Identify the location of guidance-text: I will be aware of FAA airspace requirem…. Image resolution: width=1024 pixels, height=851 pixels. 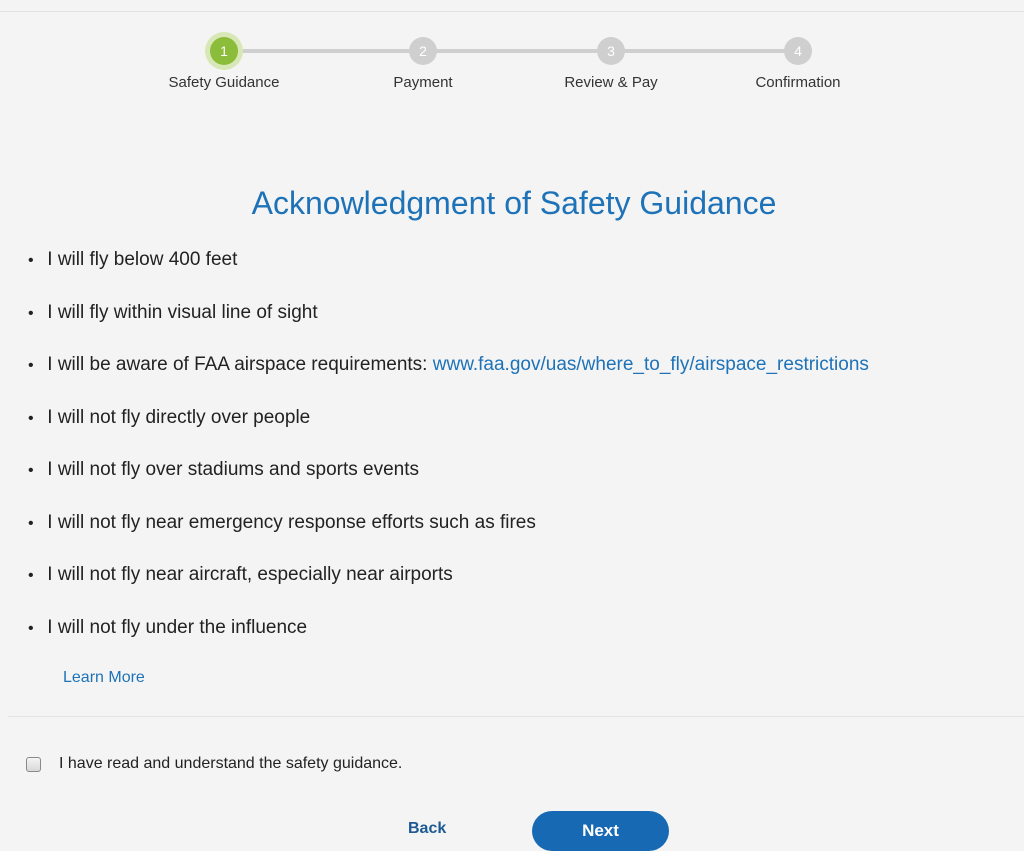
(240, 364).